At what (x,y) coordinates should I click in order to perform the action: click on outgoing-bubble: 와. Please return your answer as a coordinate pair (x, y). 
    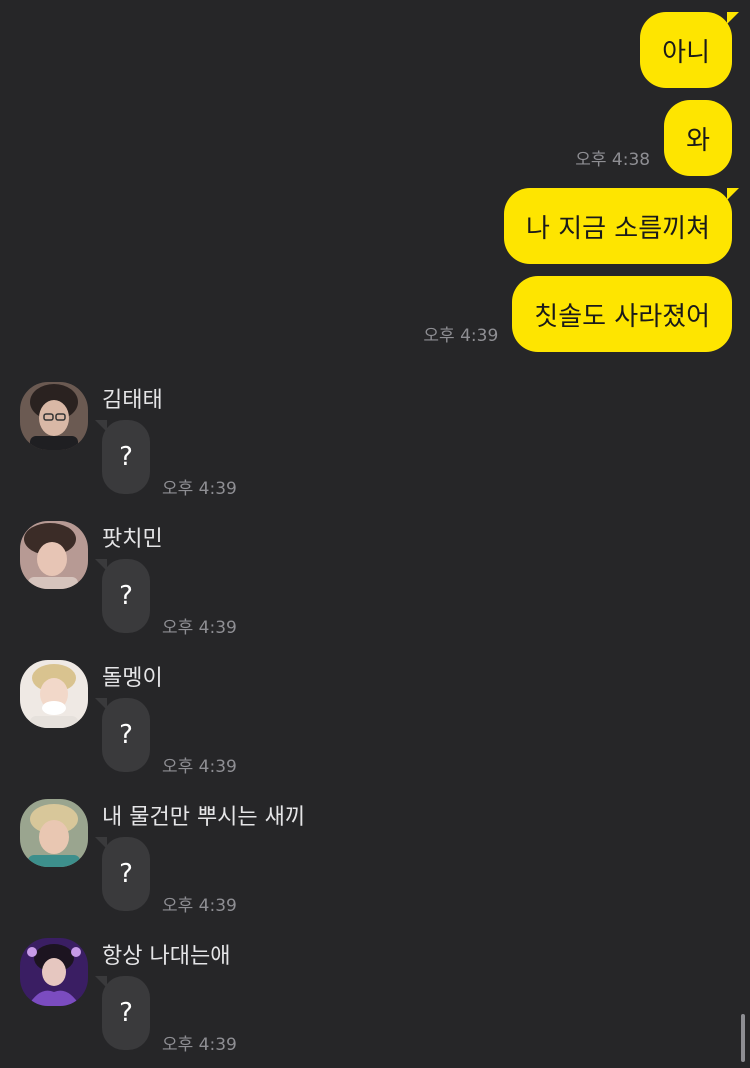
    Looking at the image, I should click on (698, 138).